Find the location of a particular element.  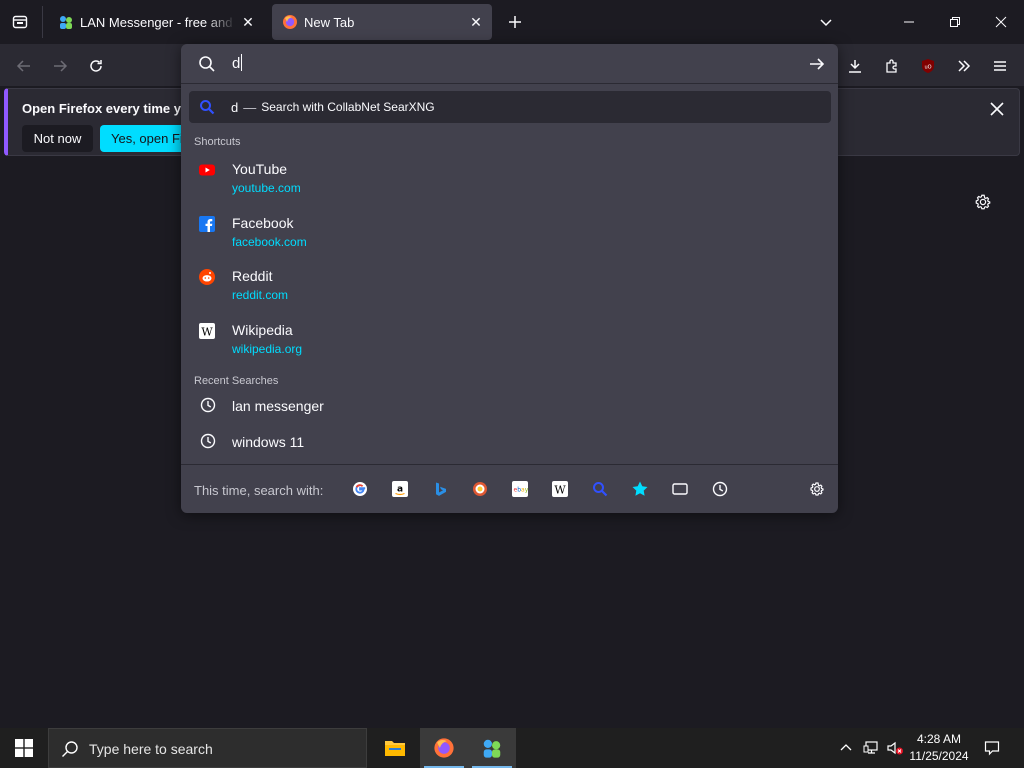

ebay-icon: ebay is located at coordinates (520, 489).